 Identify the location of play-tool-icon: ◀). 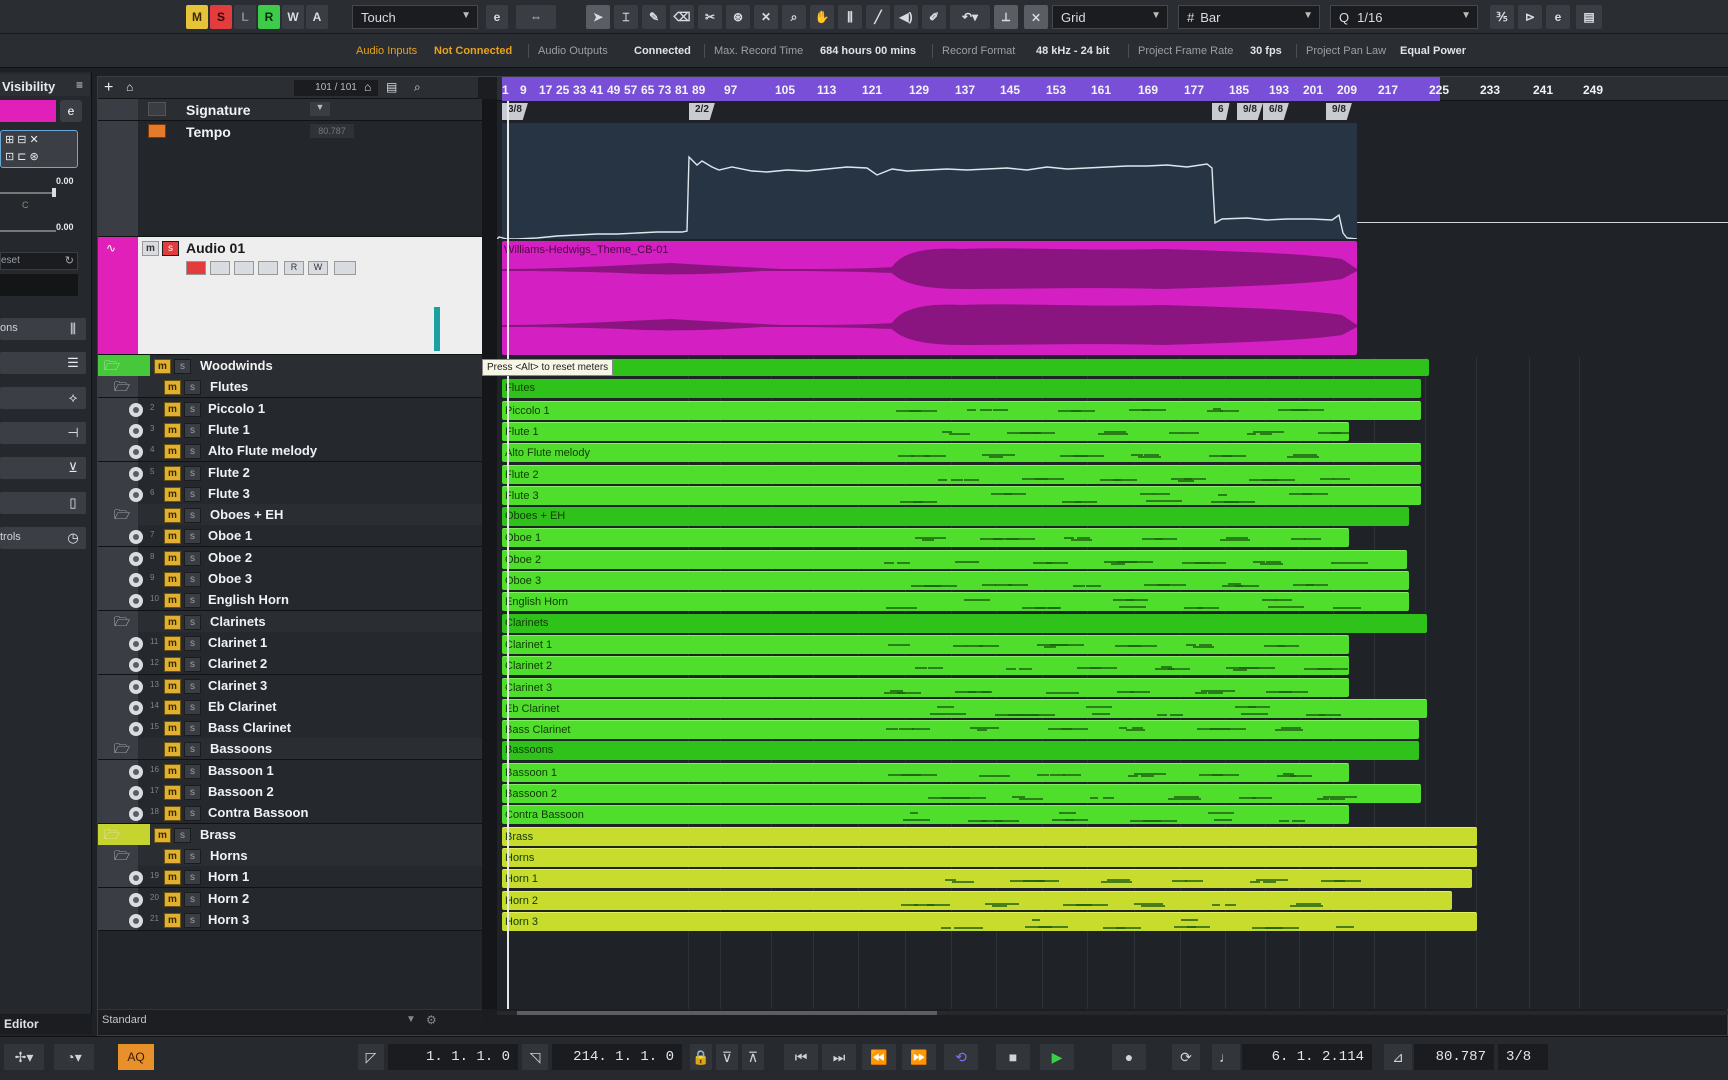
(906, 17).